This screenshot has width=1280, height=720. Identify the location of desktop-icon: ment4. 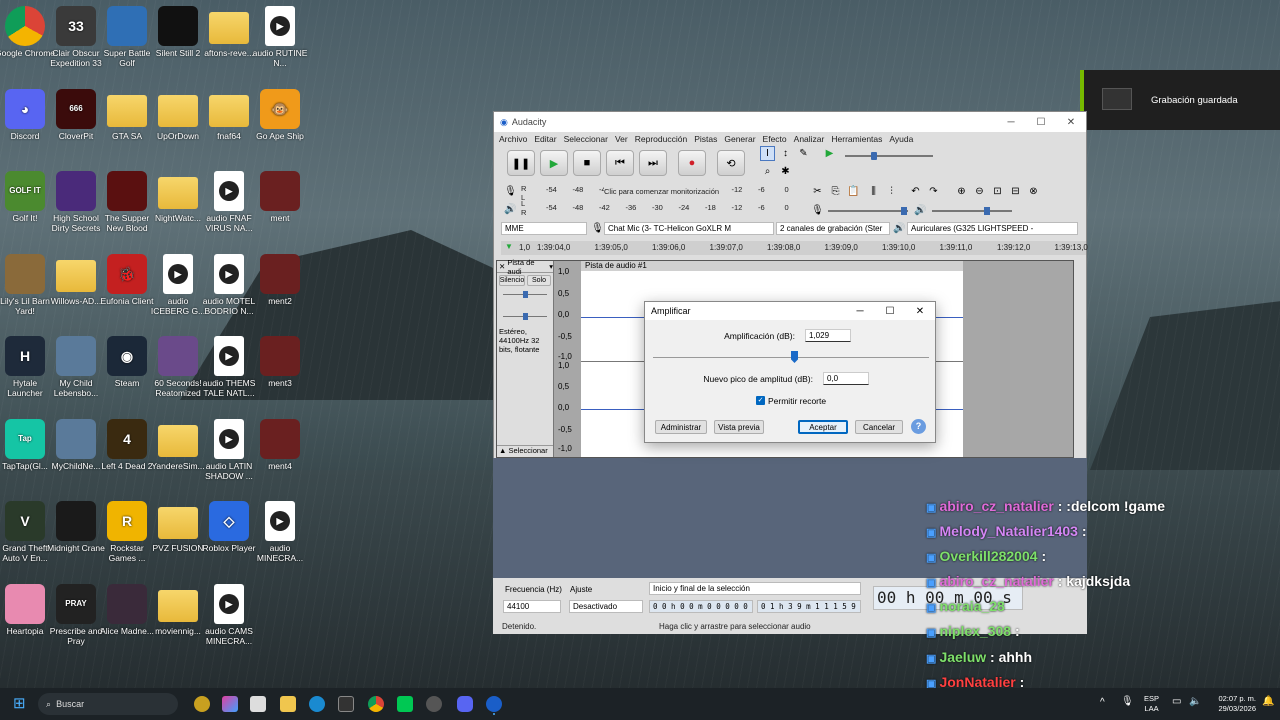
(280, 444).